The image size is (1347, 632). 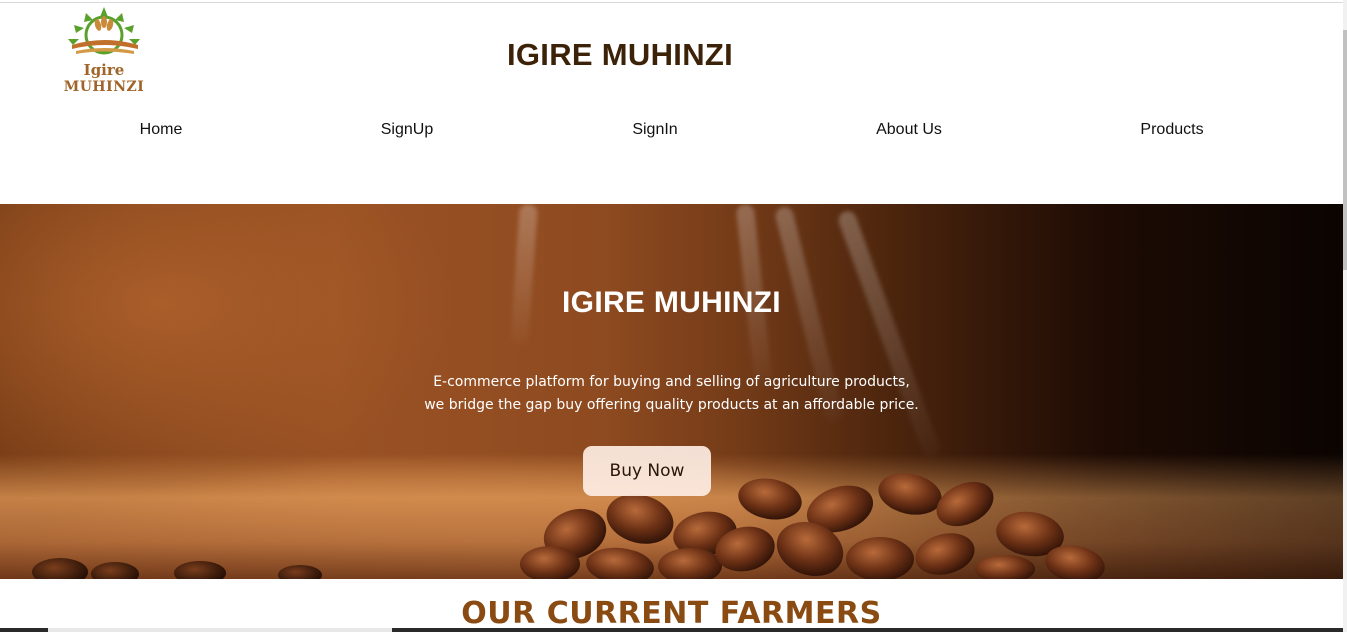 I want to click on nav-signin: SignIn, so click(x=654, y=130).